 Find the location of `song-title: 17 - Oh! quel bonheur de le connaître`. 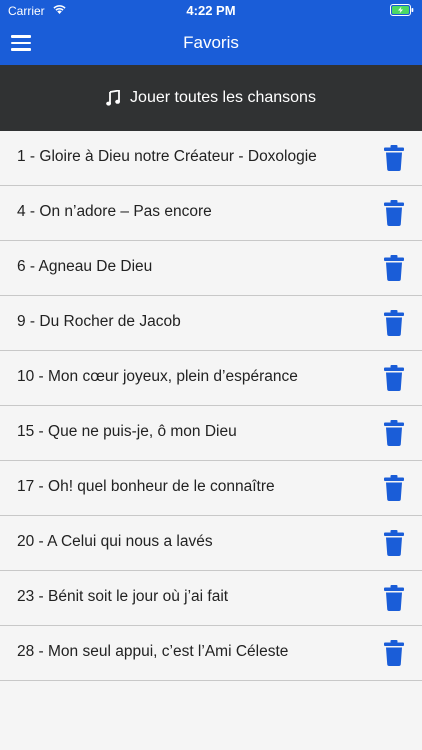

song-title: 17 - Oh! quel bonheur de le connaître is located at coordinates (146, 486).